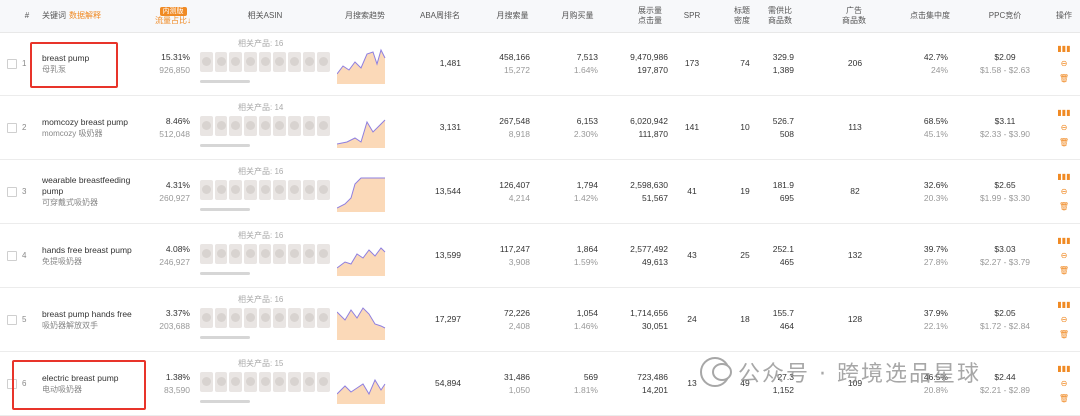 The height and width of the screenshot is (416, 1080). Describe the element at coordinates (87, 314) in the screenshot. I see `keyword-text: breast pump hands free` at that location.